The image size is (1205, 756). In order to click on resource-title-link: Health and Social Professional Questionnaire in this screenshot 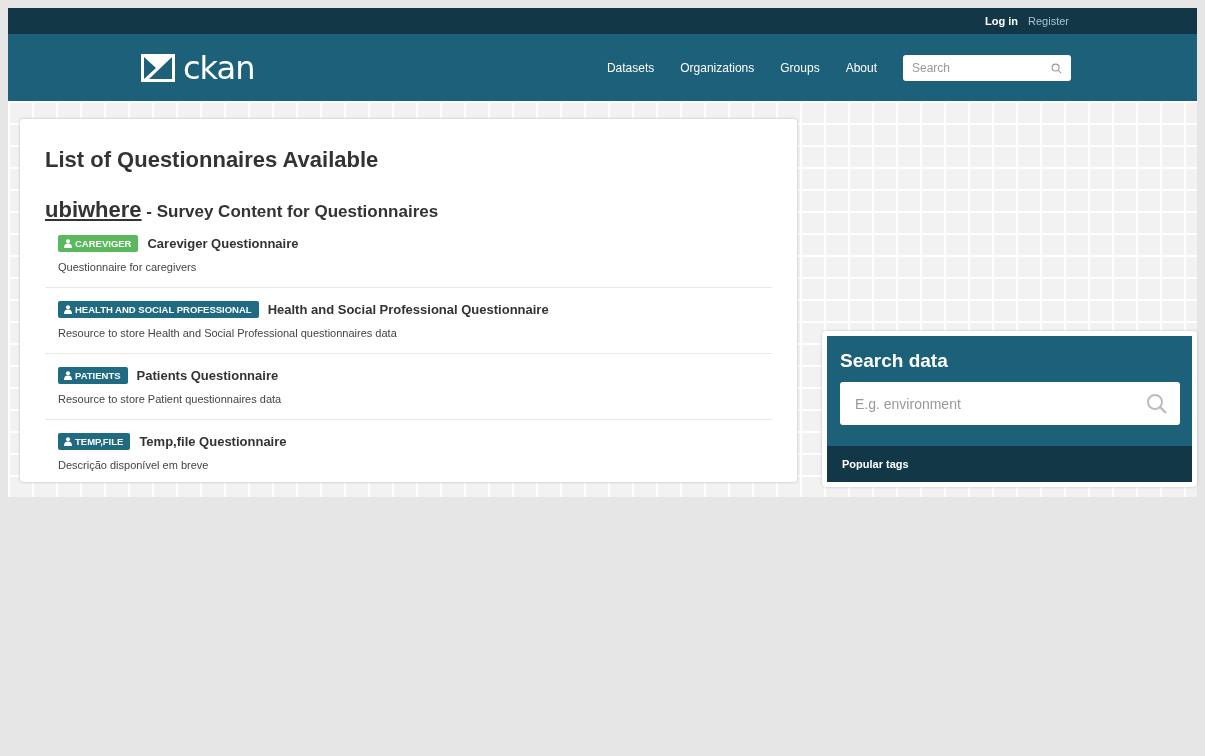, I will do `click(408, 309)`.